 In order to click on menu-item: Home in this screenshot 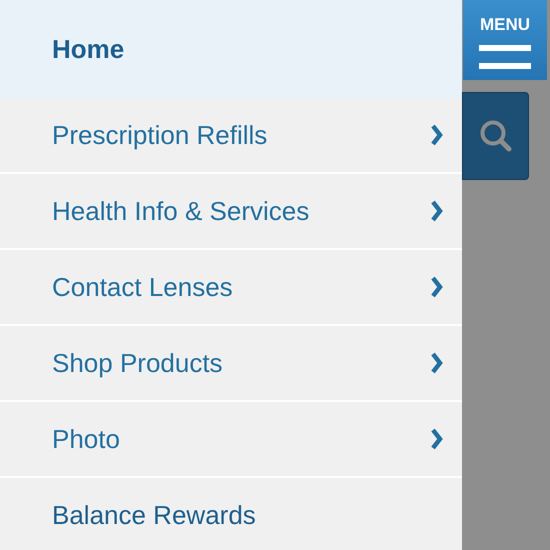, I will do `click(231, 49)`.